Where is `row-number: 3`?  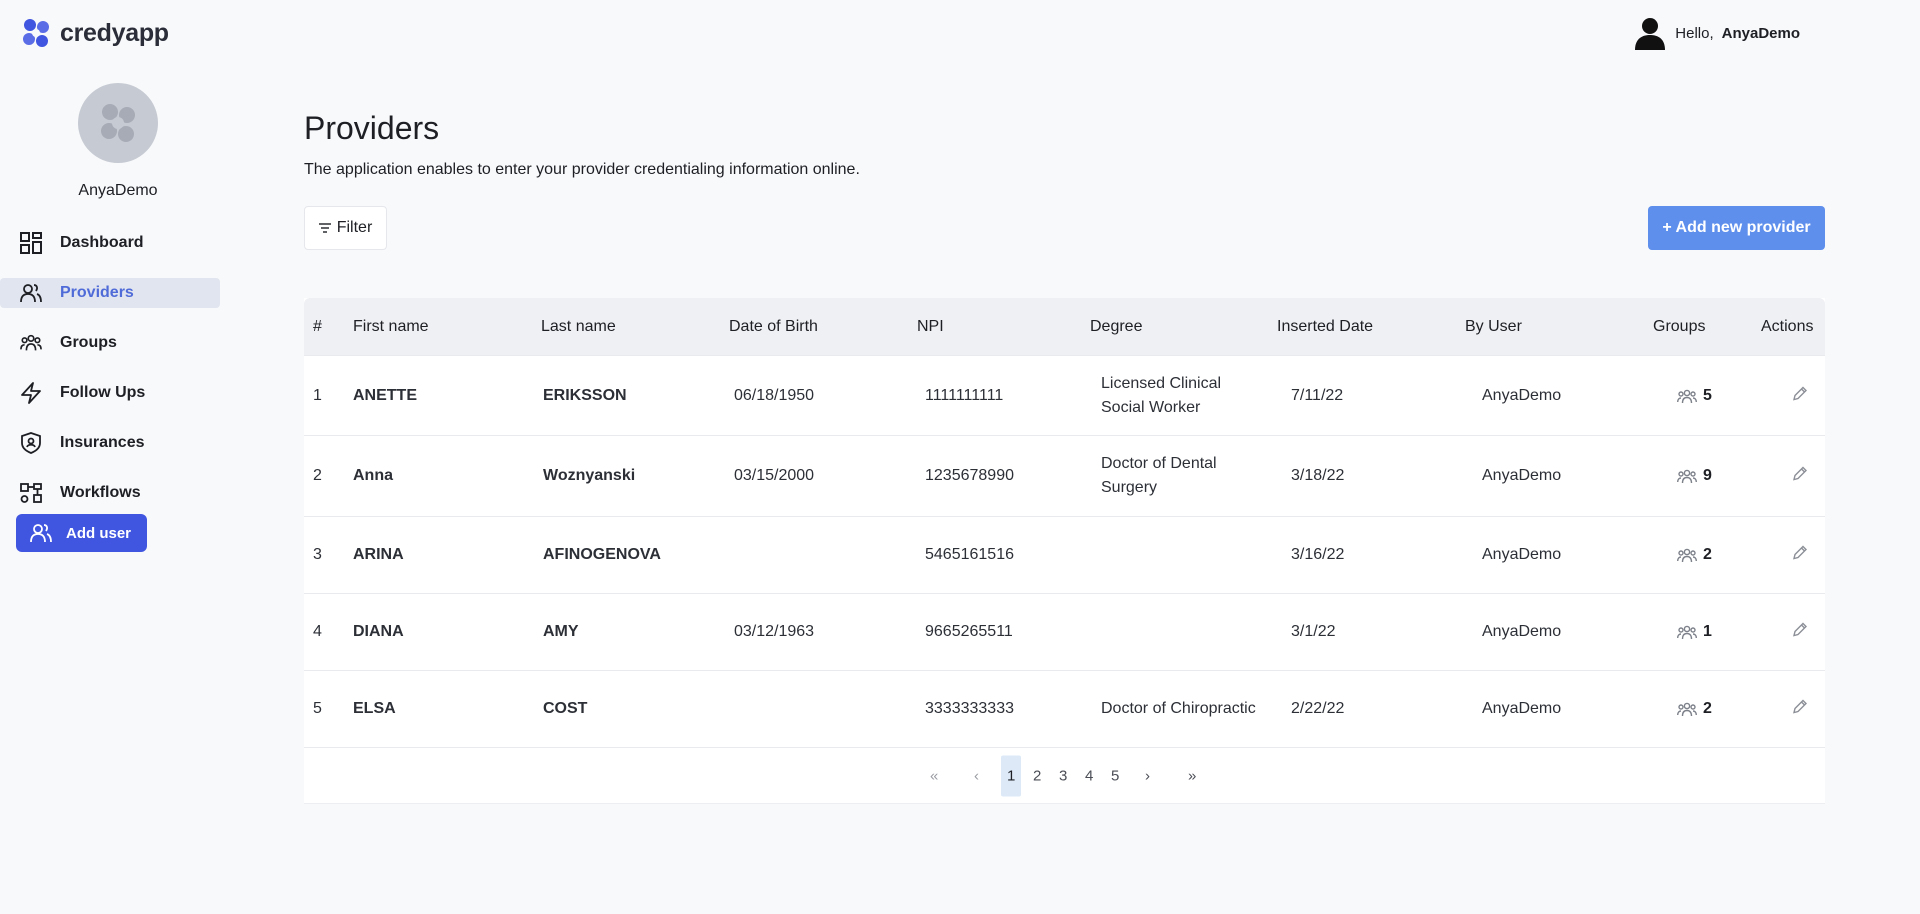
row-number: 3 is located at coordinates (317, 554).